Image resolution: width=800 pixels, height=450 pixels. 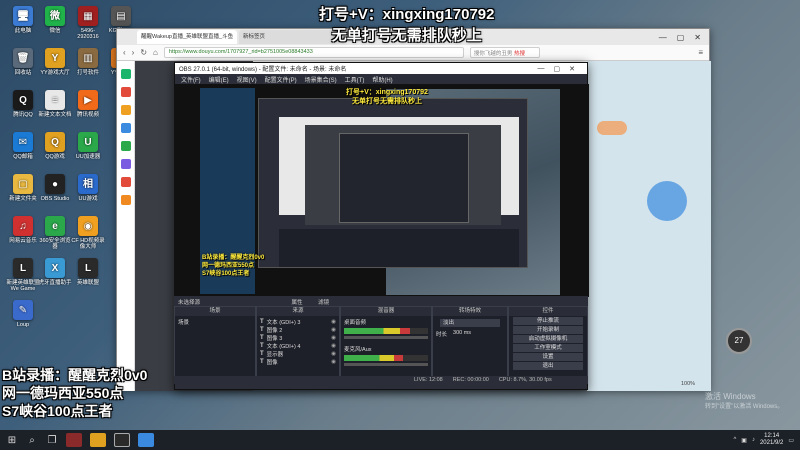 I want to click on network-icon: ▣, so click(x=744, y=440).